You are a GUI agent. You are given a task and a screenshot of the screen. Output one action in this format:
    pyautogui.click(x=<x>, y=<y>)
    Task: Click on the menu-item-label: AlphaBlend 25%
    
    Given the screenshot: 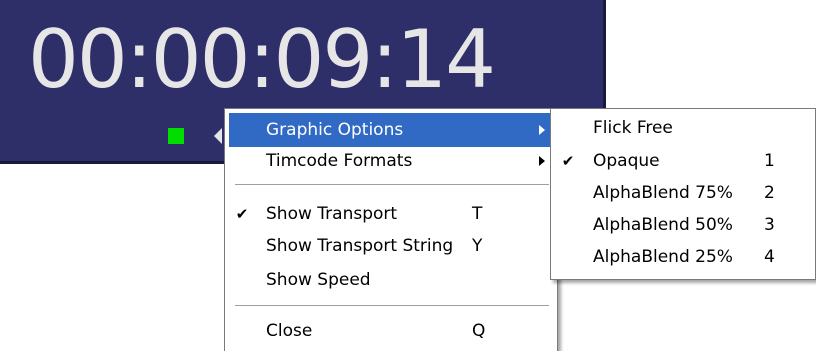 What is the action you would take?
    pyautogui.click(x=663, y=257)
    